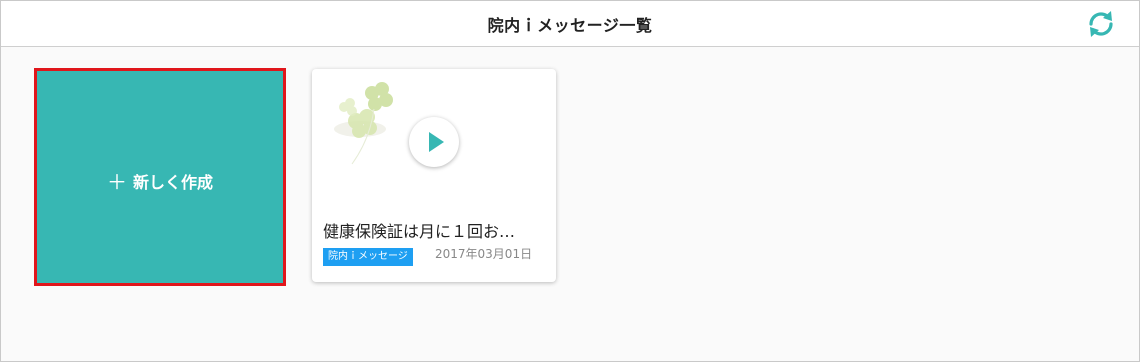 The height and width of the screenshot is (362, 1140). Describe the element at coordinates (484, 254) in the screenshot. I see `message-date: 2017年03月01日` at that location.